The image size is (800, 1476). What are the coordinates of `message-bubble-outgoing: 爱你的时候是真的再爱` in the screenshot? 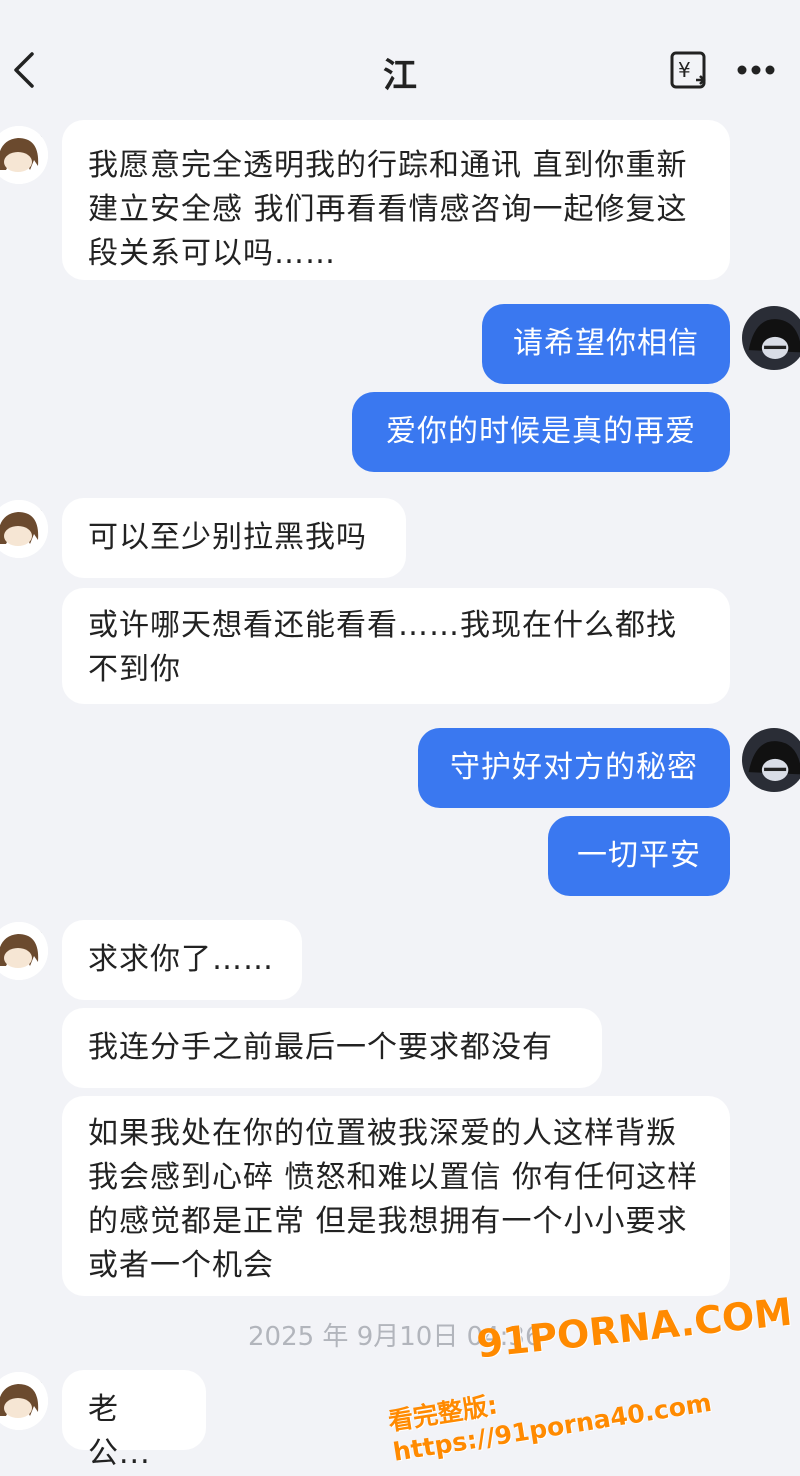 It's located at (541, 432).